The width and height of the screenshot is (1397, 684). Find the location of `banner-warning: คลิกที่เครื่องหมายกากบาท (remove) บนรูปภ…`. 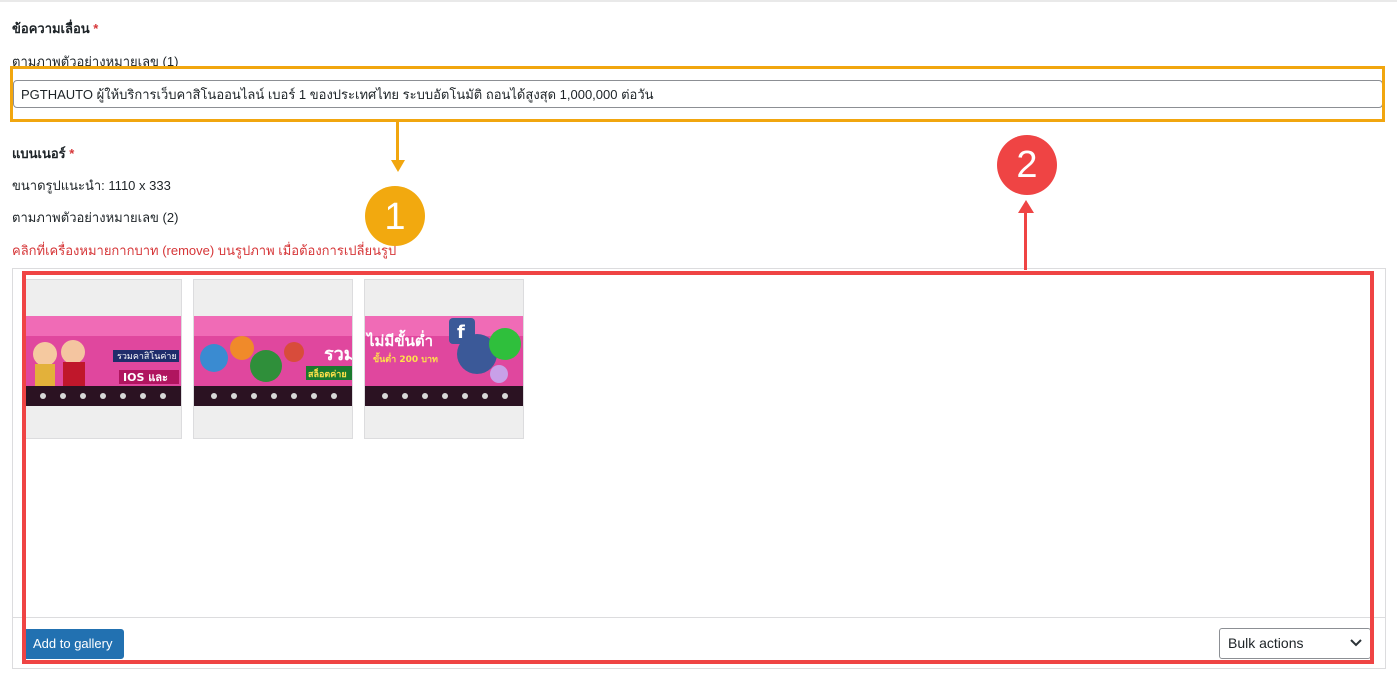

banner-warning: คลิกที่เครื่องหมายกากบาท (remove) บนรูปภ… is located at coordinates (204, 250).